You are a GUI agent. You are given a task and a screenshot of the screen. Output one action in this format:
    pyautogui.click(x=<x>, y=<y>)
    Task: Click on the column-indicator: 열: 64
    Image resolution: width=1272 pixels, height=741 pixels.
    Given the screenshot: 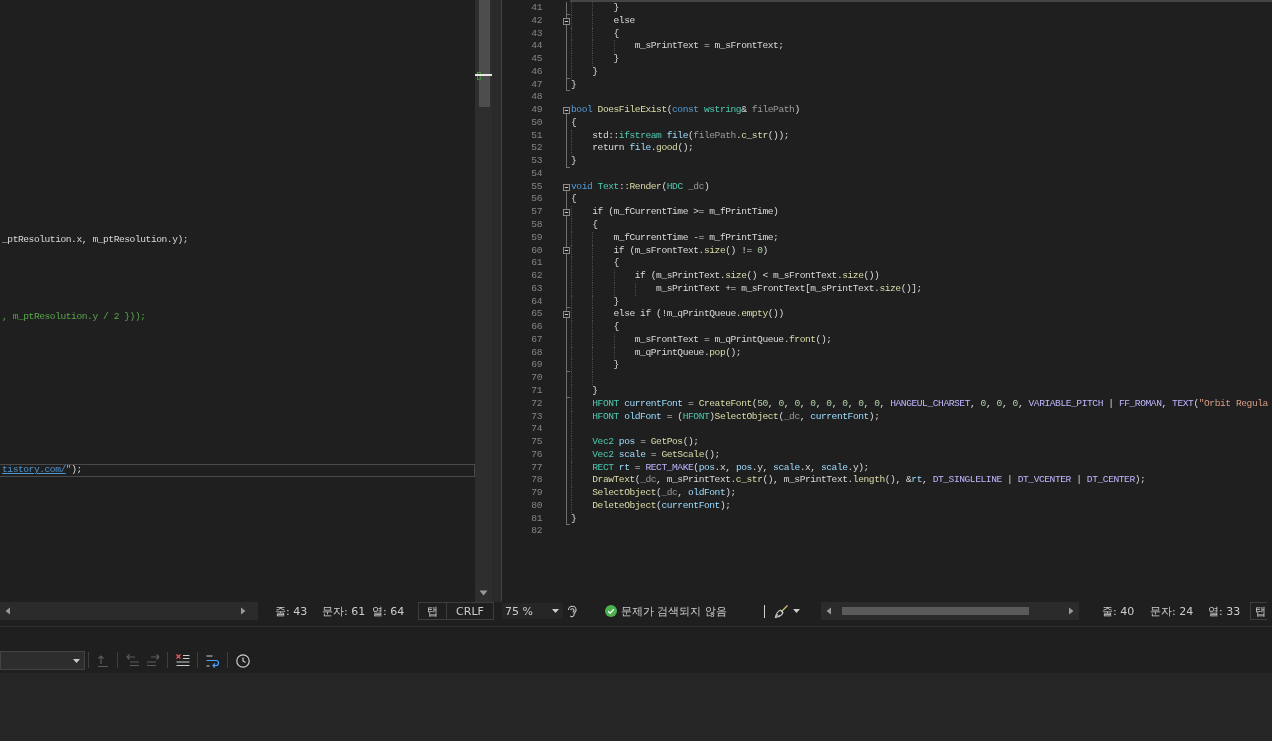 What is the action you would take?
    pyautogui.click(x=388, y=611)
    